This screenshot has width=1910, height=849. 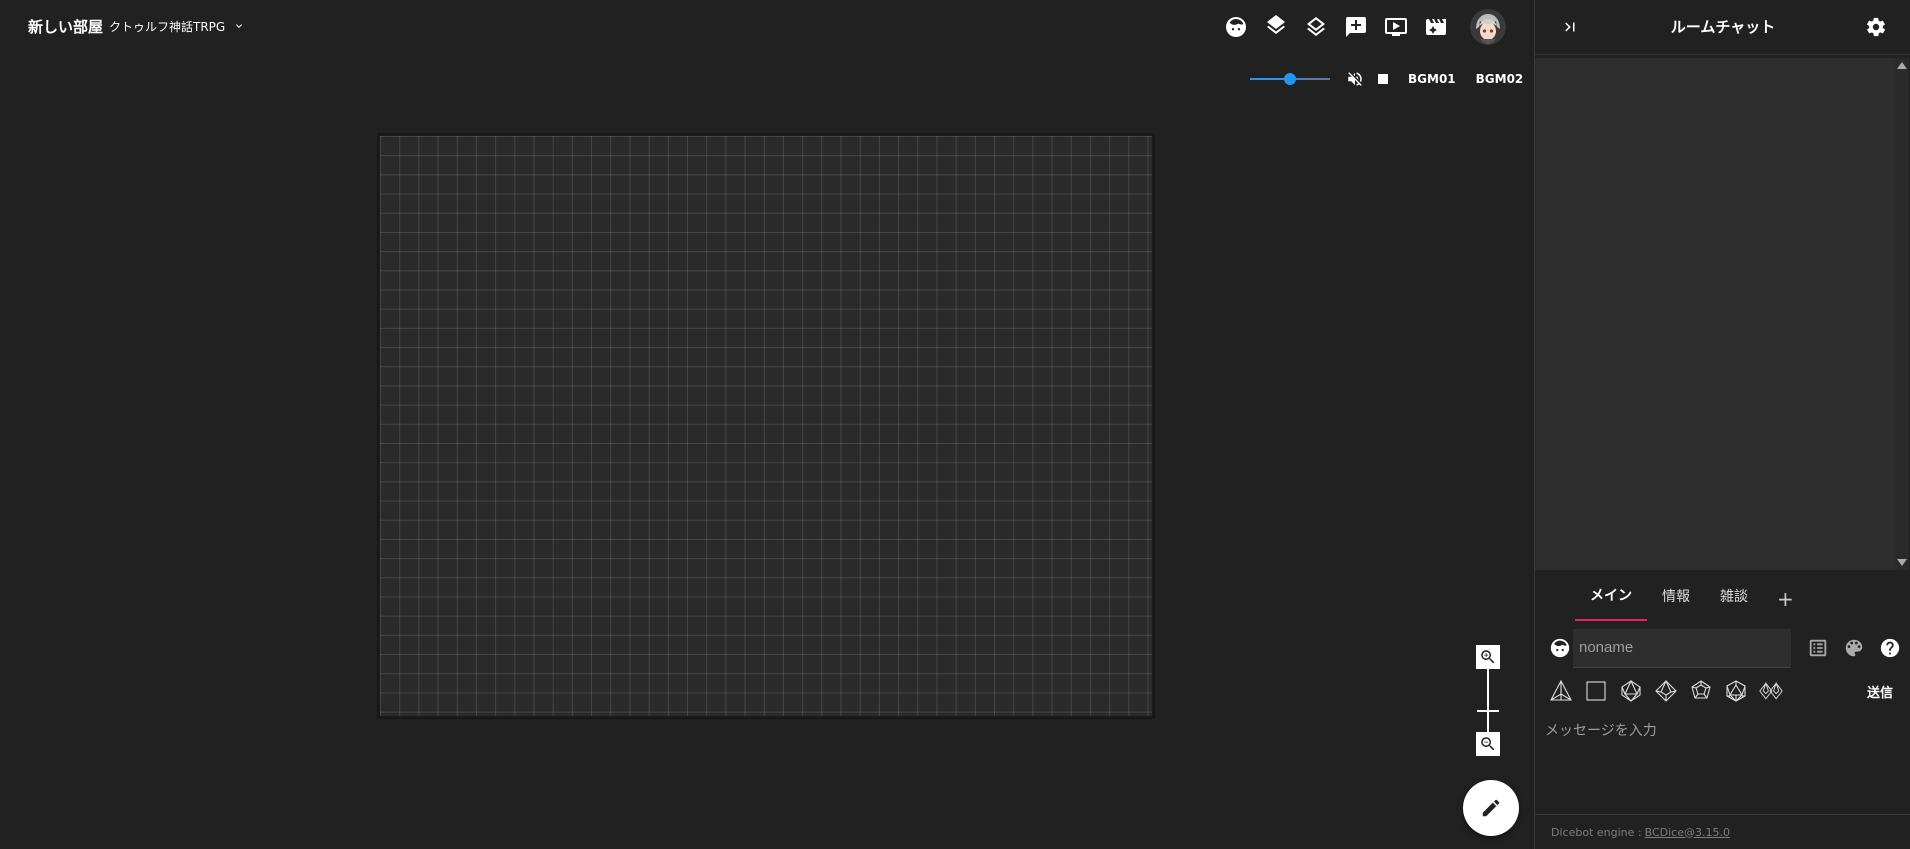 I want to click on add-comment-icon, so click(x=1356, y=27).